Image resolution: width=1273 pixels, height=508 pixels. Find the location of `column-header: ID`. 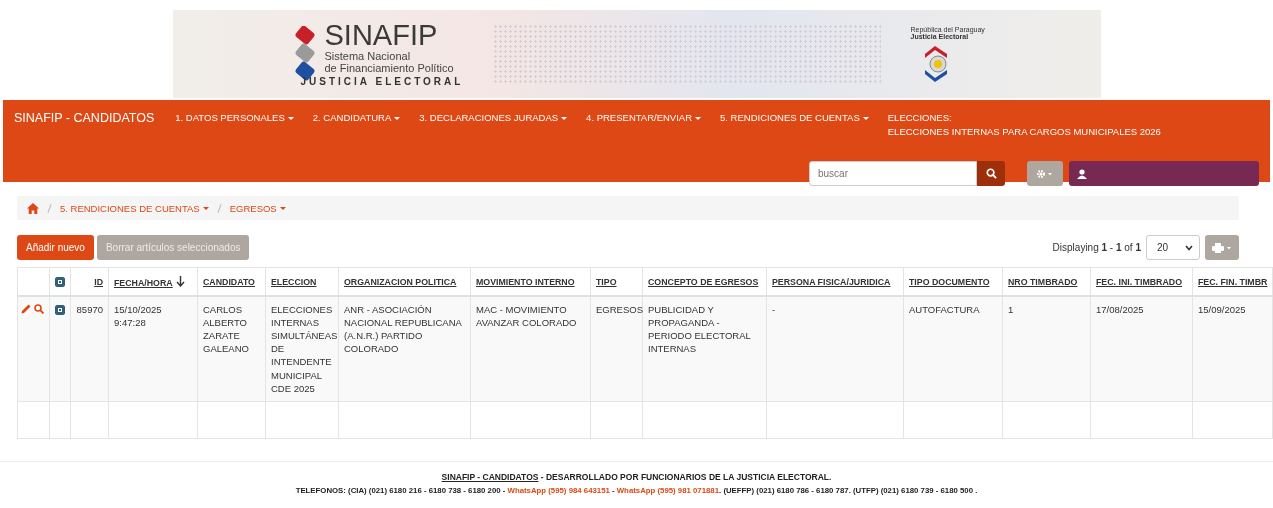

column-header: ID is located at coordinates (98, 281).